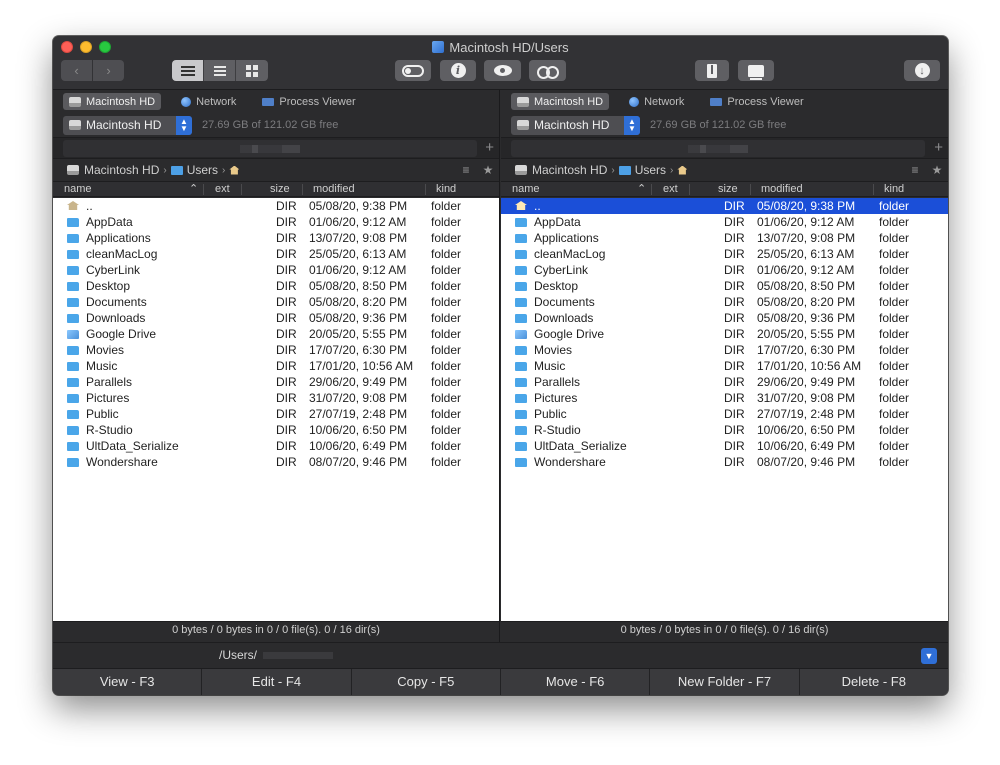 This screenshot has width=1000, height=765. Describe the element at coordinates (188, 70) in the screenshot. I see `list-view-button` at that location.